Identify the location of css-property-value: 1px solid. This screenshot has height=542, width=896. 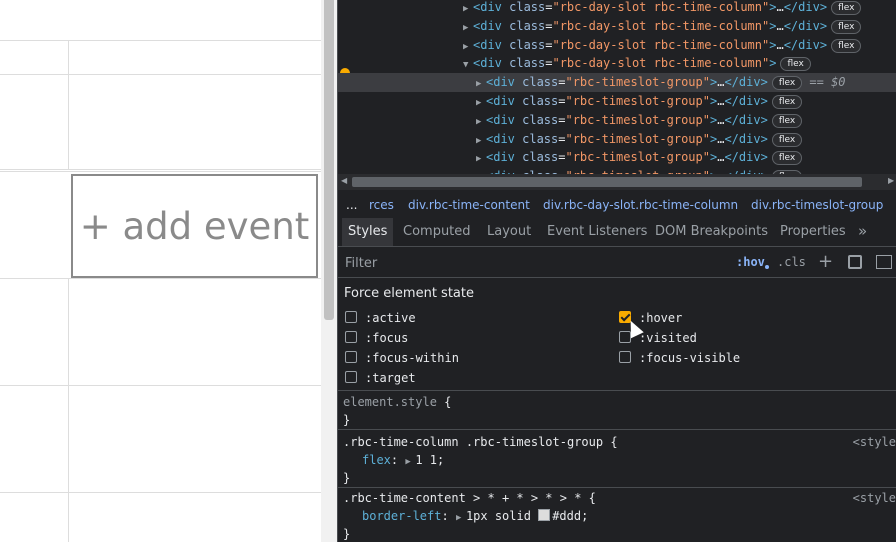
(498, 516).